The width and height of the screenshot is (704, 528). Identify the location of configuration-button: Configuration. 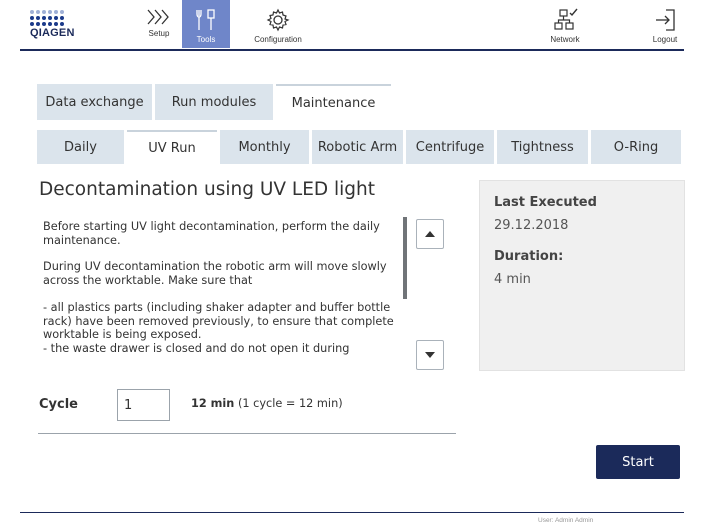
(278, 24).